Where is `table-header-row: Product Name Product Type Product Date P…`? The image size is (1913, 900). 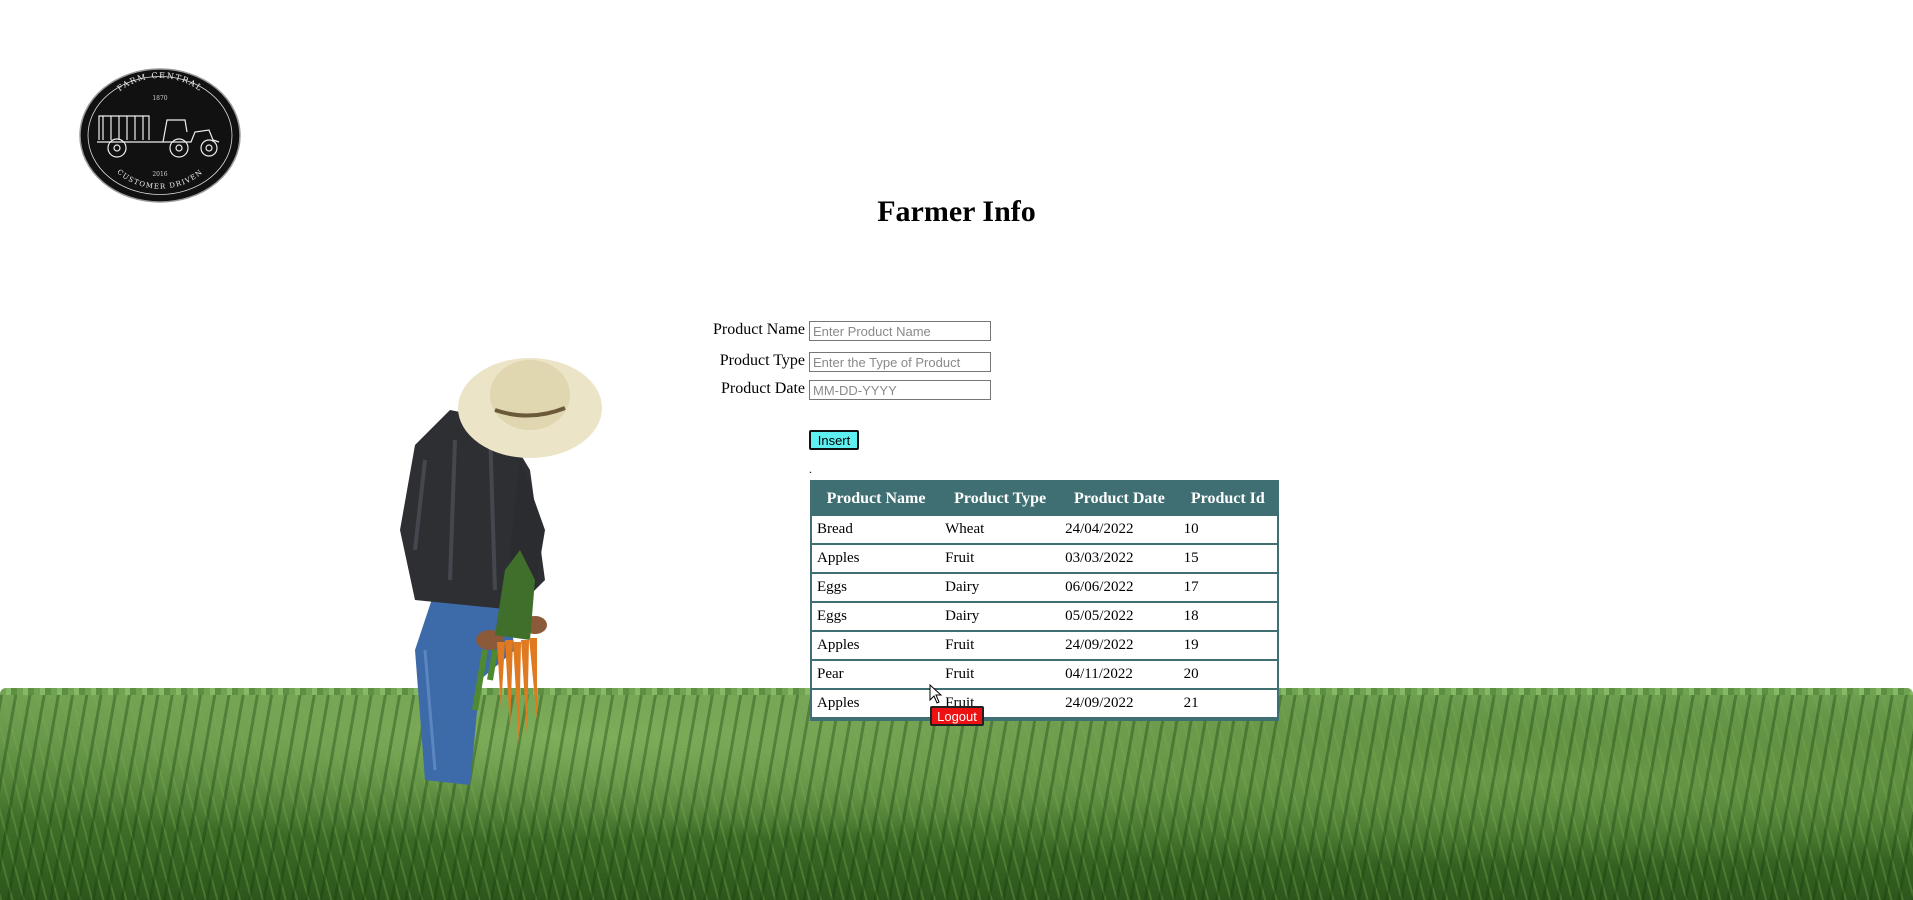 table-header-row: Product Name Product Type Product Date P… is located at coordinates (1044, 499).